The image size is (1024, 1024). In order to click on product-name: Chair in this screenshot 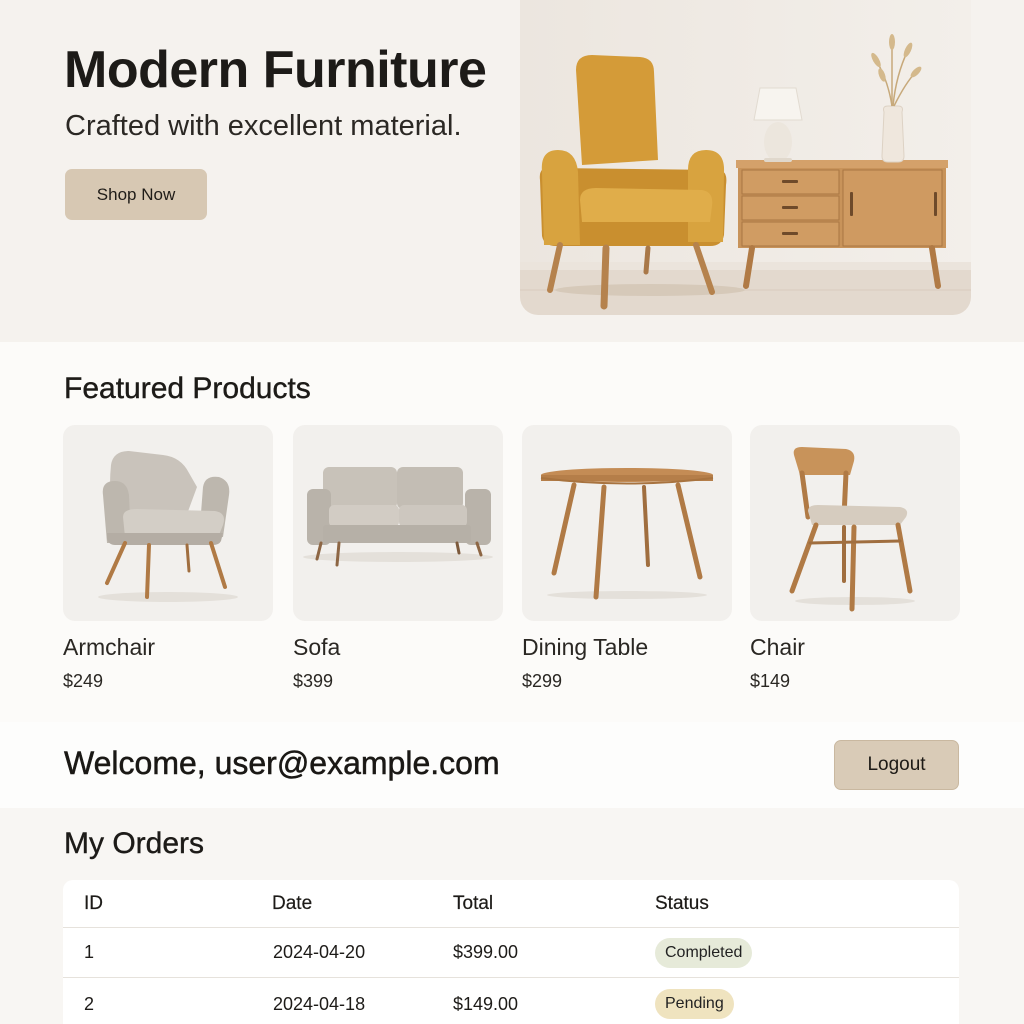, I will do `click(855, 647)`.